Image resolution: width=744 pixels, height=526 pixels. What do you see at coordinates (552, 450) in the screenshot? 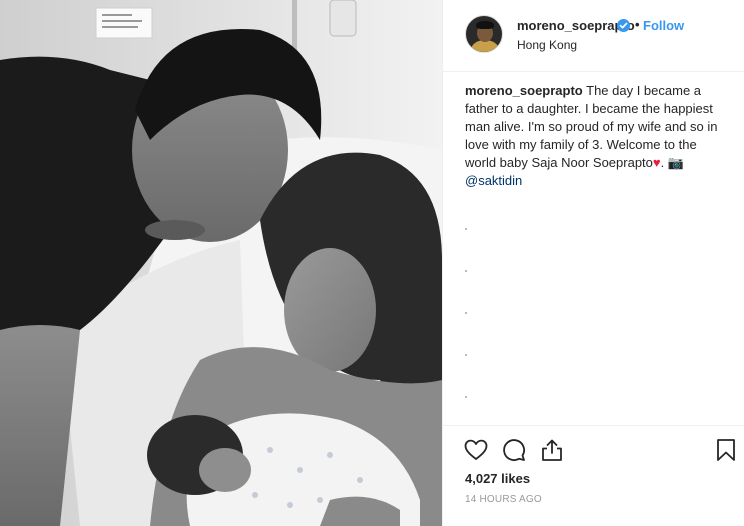
I see `share-icon` at bounding box center [552, 450].